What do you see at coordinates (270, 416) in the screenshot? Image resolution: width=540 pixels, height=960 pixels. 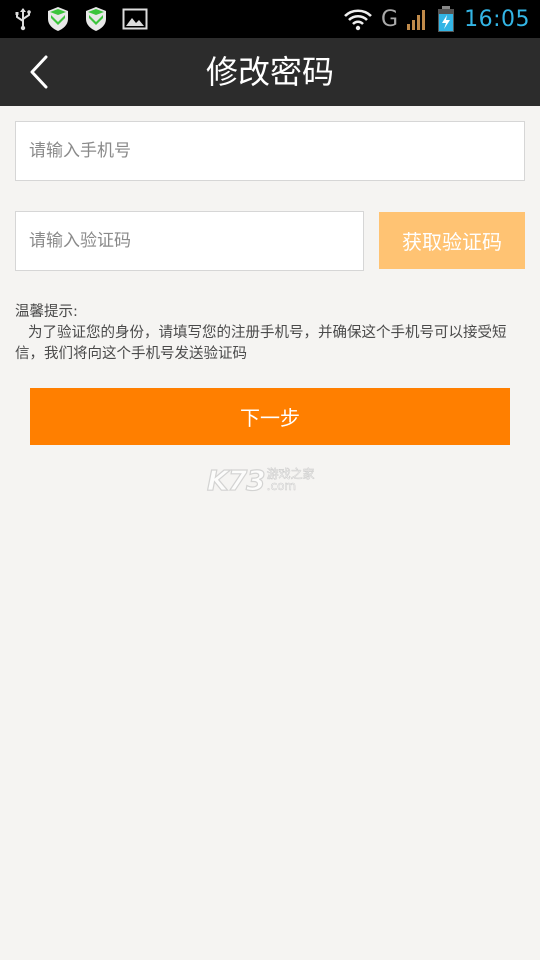 I see `next-step-button: 下一步` at bounding box center [270, 416].